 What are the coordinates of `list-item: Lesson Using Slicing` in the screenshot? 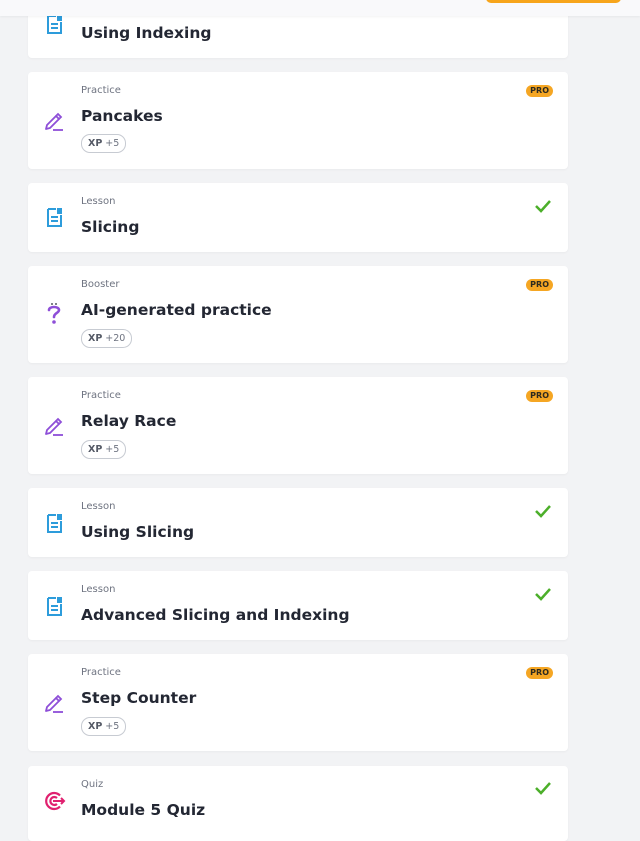 It's located at (298, 522).